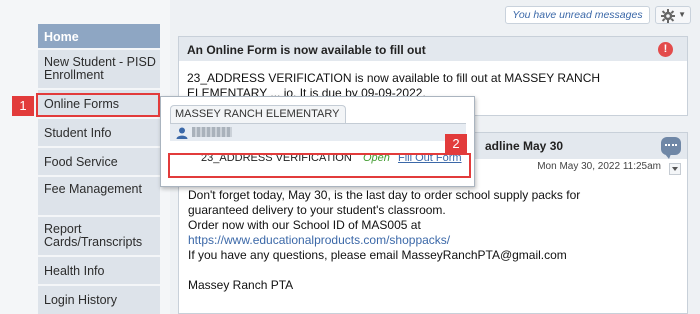 The height and width of the screenshot is (314, 700). What do you see at coordinates (577, 15) in the screenshot?
I see `unread-messages-link: You have unread messages` at bounding box center [577, 15].